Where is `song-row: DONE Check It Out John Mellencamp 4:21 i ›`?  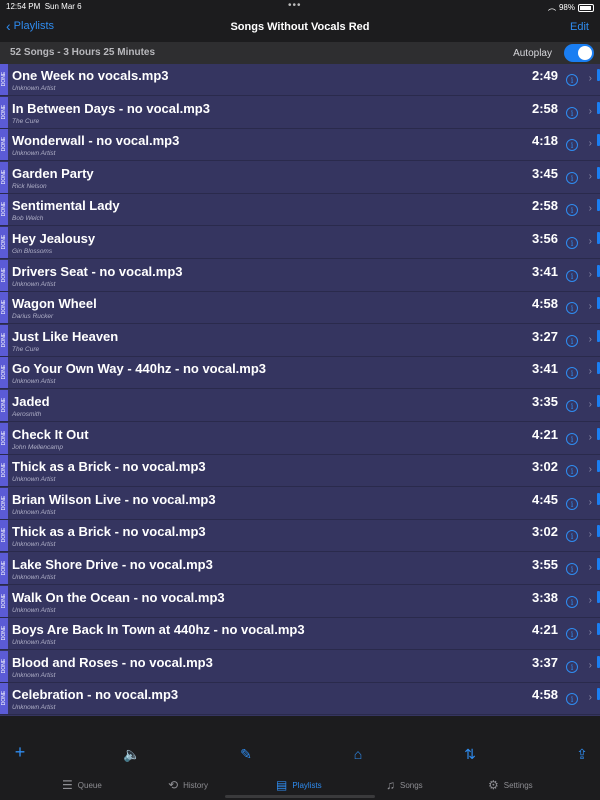 song-row: DONE Check It Out John Mellencamp 4:21 i › is located at coordinates (300, 438).